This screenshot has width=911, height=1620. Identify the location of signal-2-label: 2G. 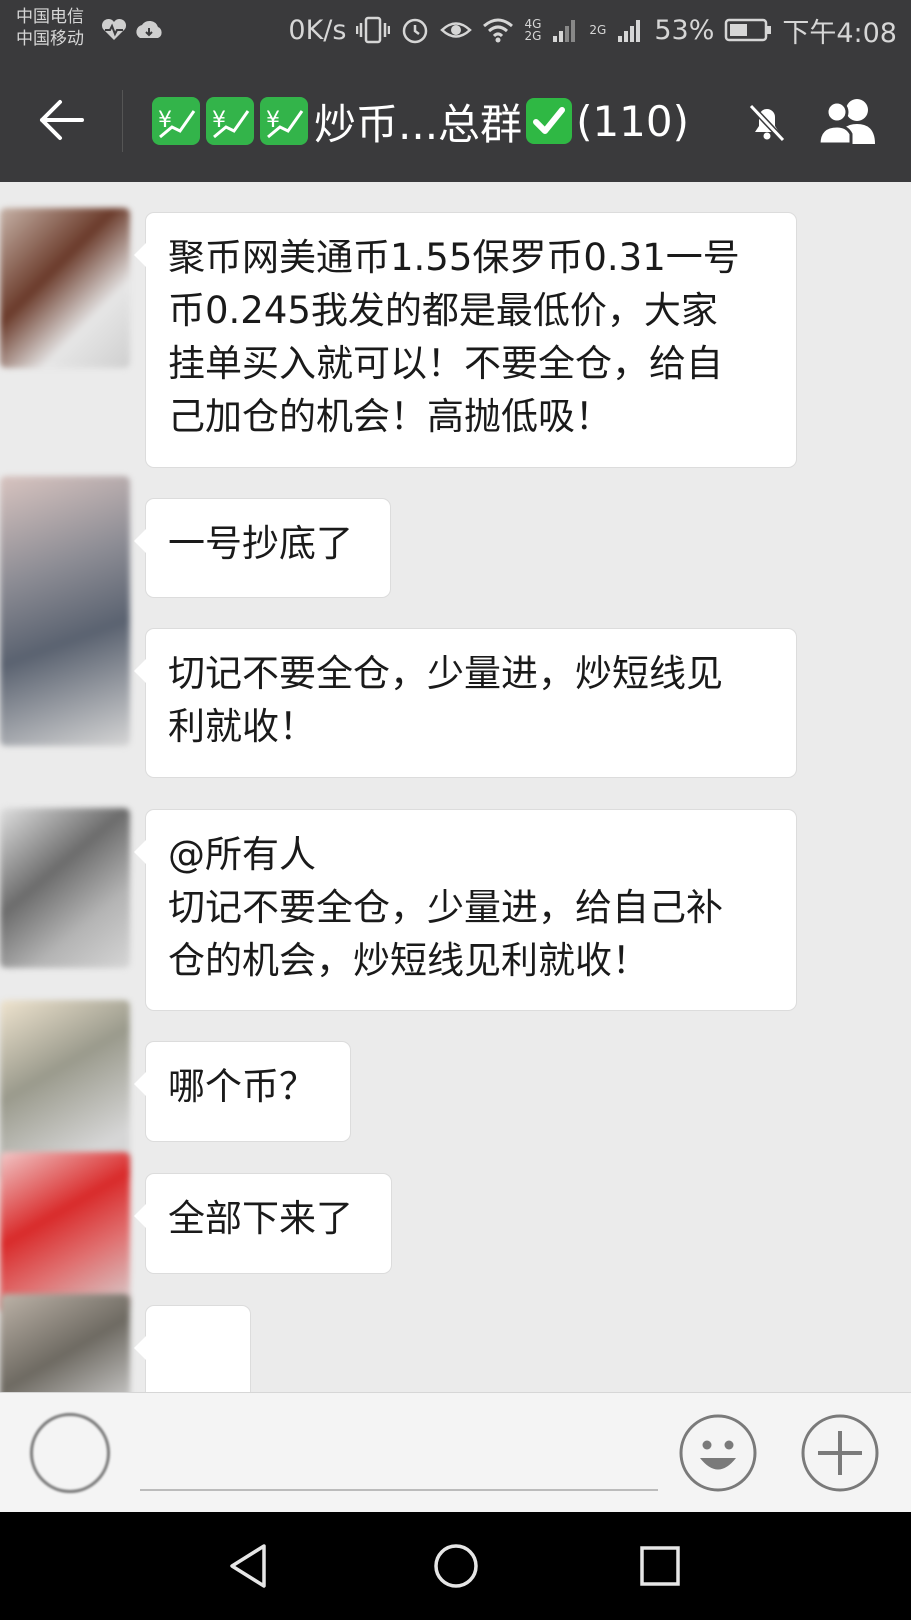
(598, 30).